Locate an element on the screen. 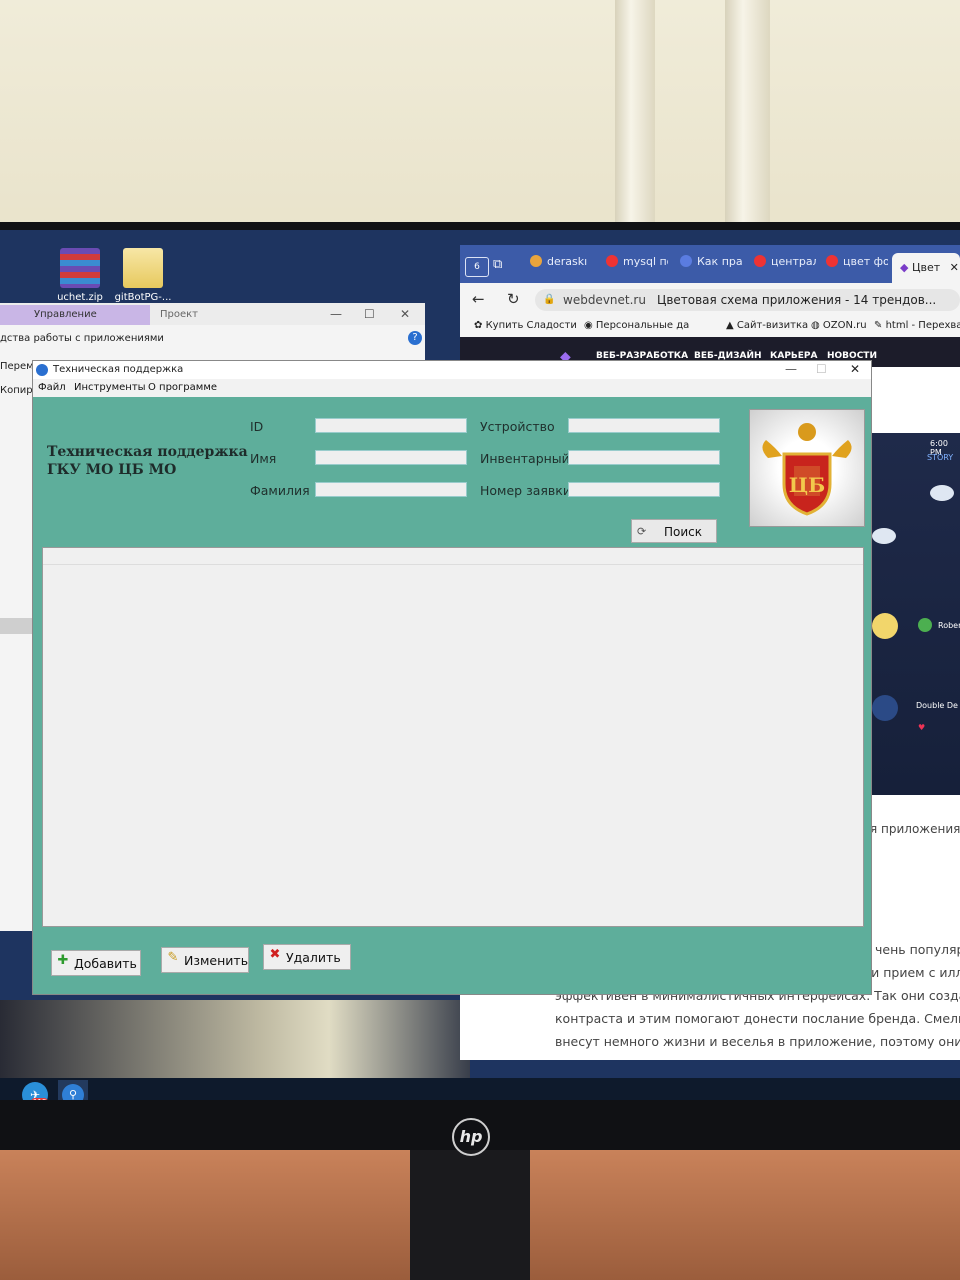 Image resolution: width=960 pixels, height=1280 pixels. app-icon is located at coordinates (42, 370).